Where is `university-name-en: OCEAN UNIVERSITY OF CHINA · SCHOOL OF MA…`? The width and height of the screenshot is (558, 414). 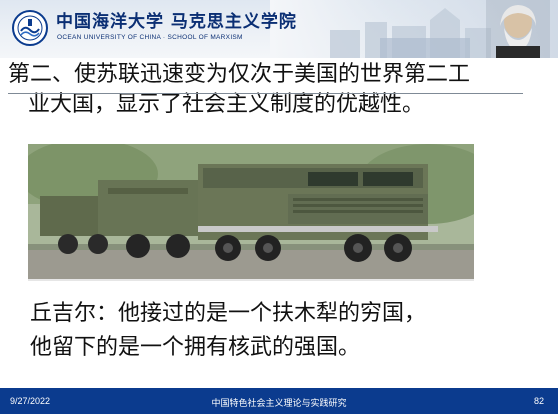 university-name-en: OCEAN UNIVERSITY OF CHINA · SCHOOL OF MA… is located at coordinates (150, 37).